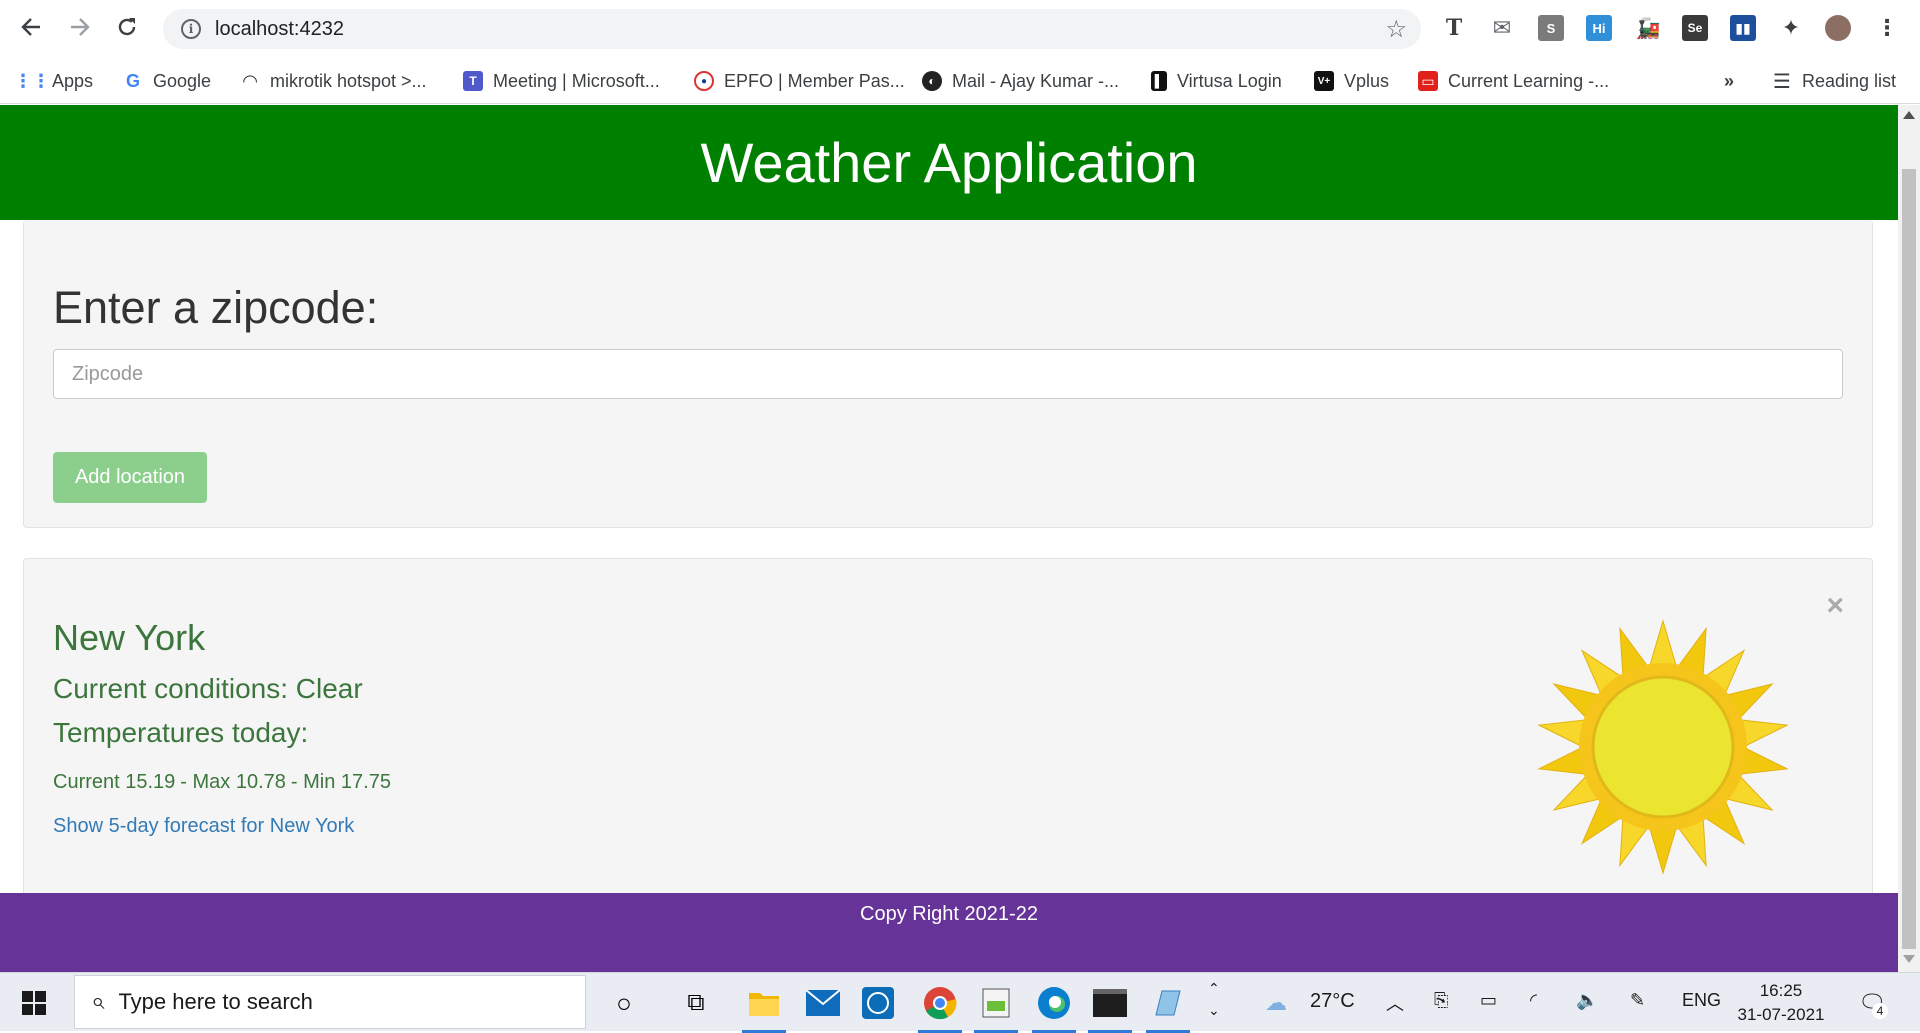 The image size is (1920, 1033). Describe the element at coordinates (1729, 81) in the screenshot. I see `bookmarks-overflow-button: »` at that location.